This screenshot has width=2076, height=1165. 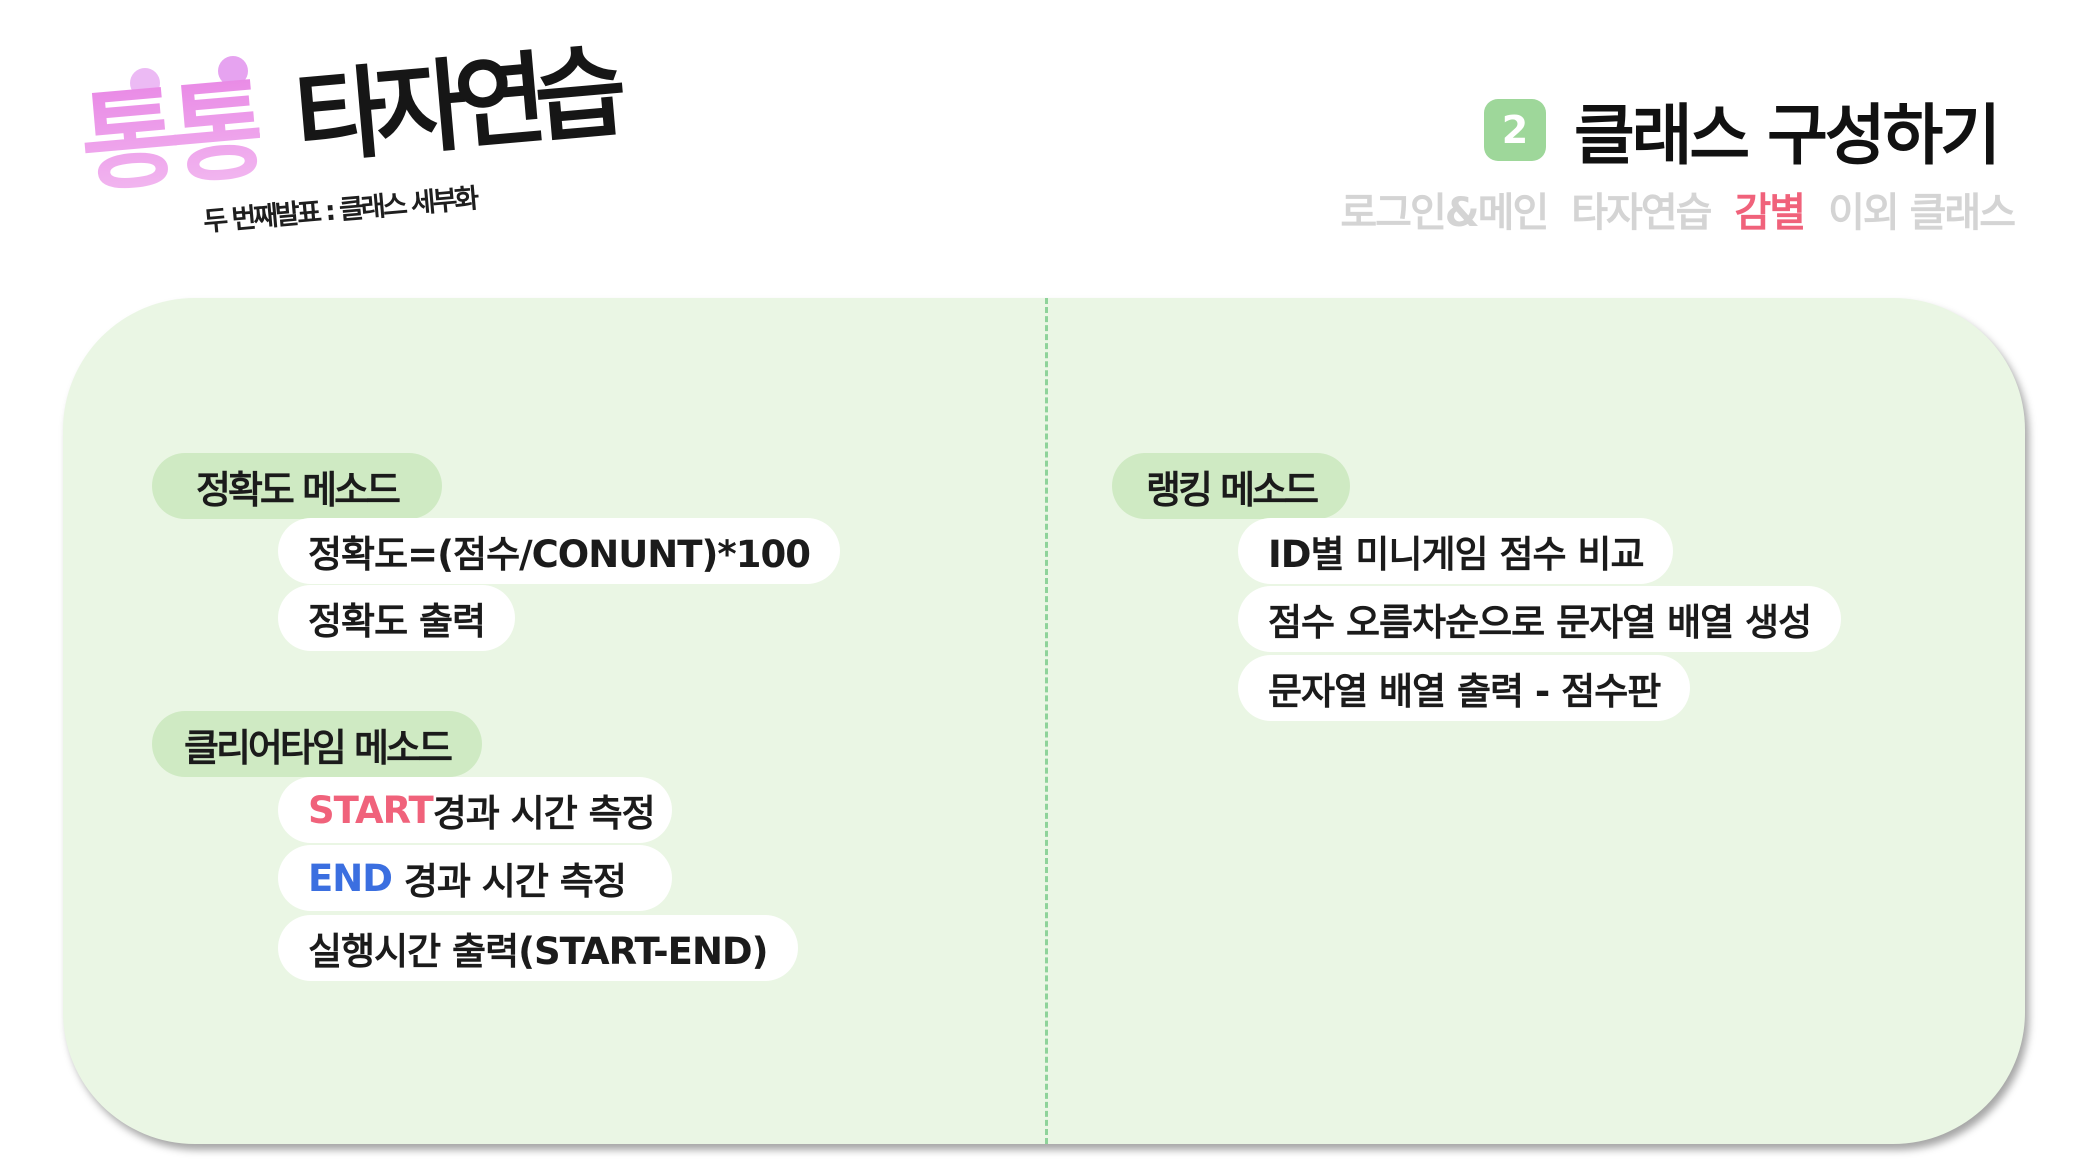 I want to click on cleartime-item-start: START 경과 시간 측정, so click(x=475, y=810).